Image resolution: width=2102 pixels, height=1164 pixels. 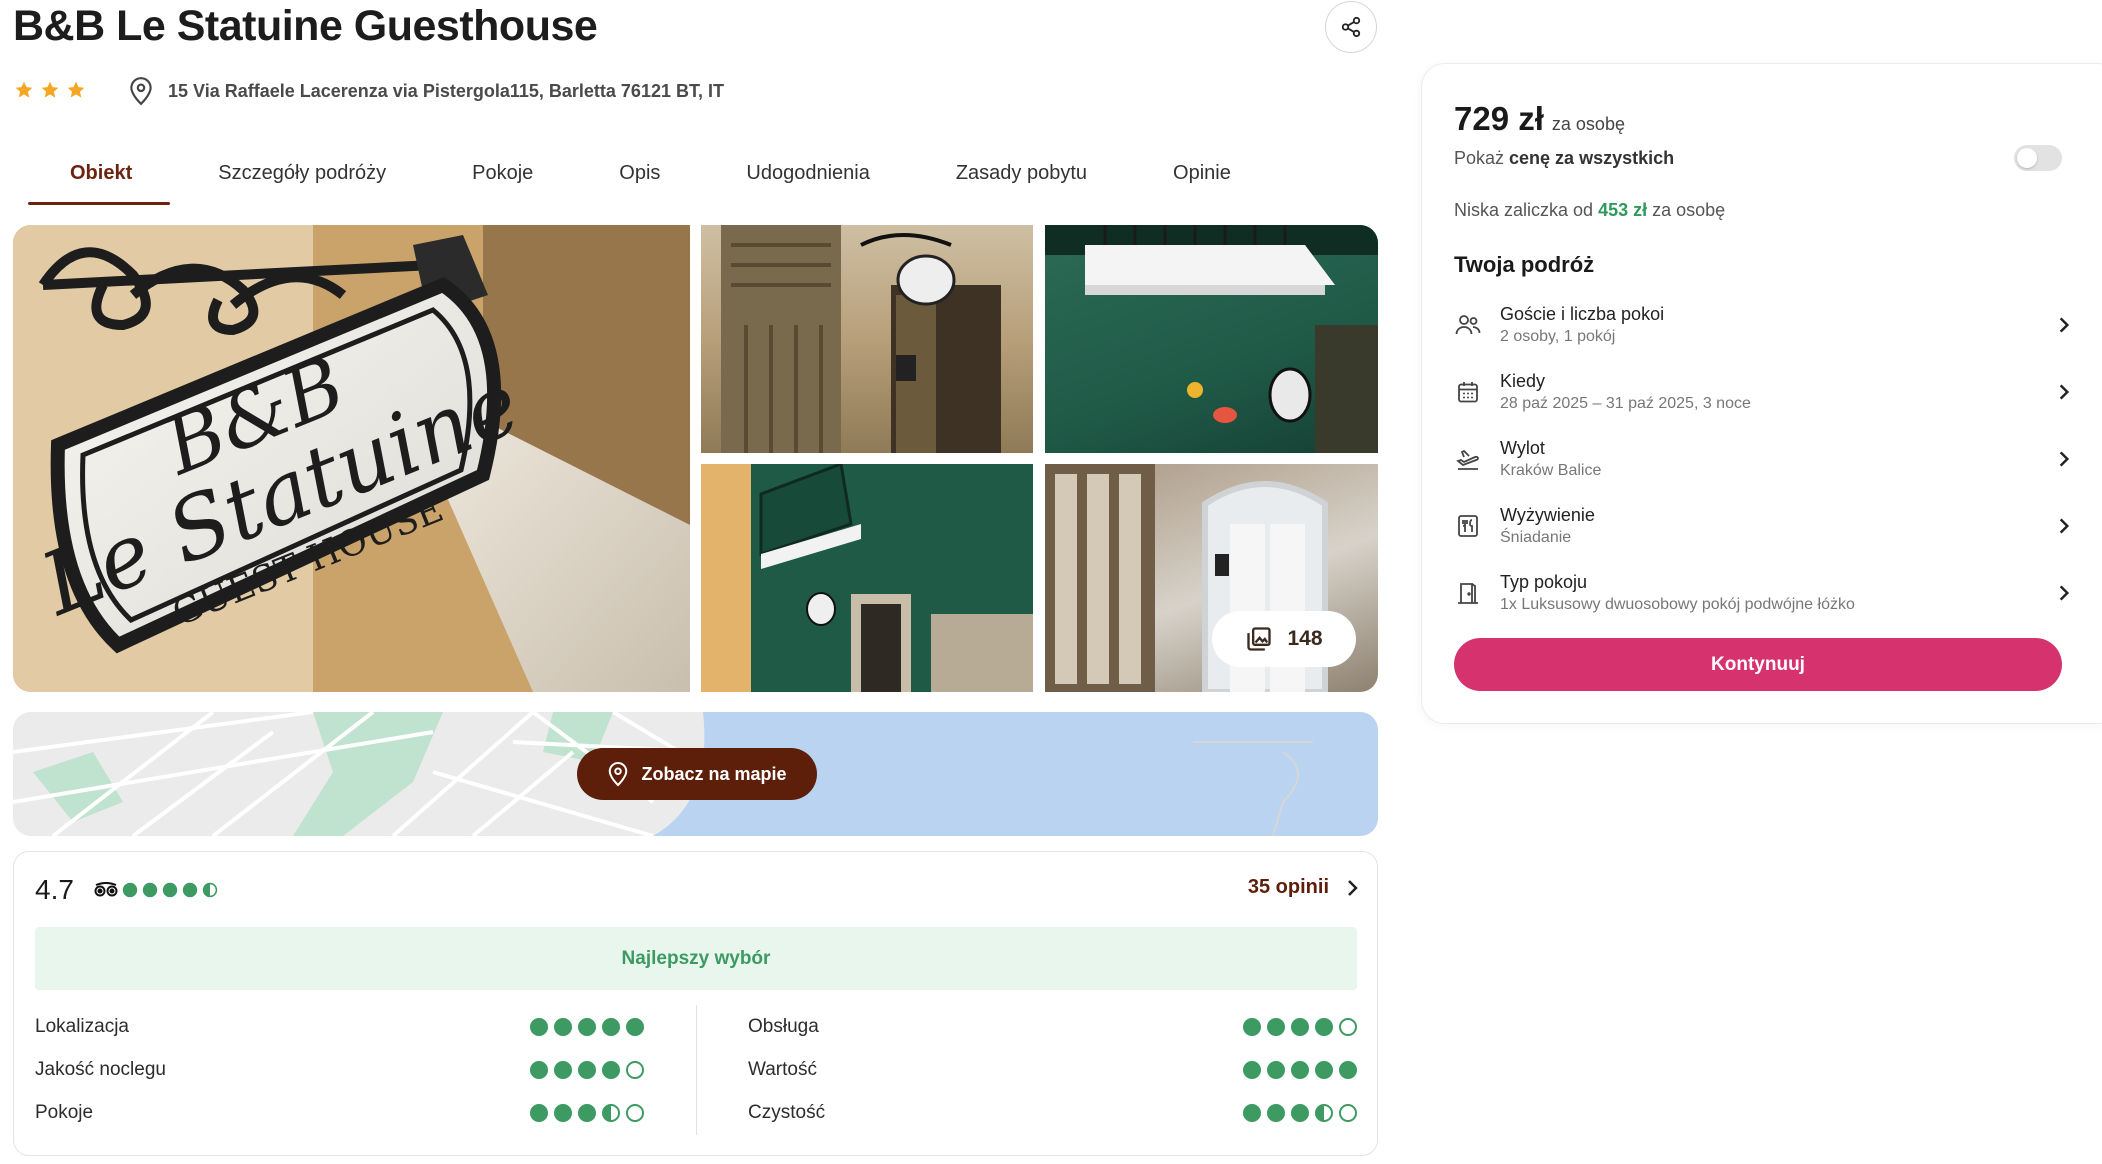 What do you see at coordinates (1021, 175) in the screenshot?
I see `tab-zasady-pobytu: Zasady pobytu` at bounding box center [1021, 175].